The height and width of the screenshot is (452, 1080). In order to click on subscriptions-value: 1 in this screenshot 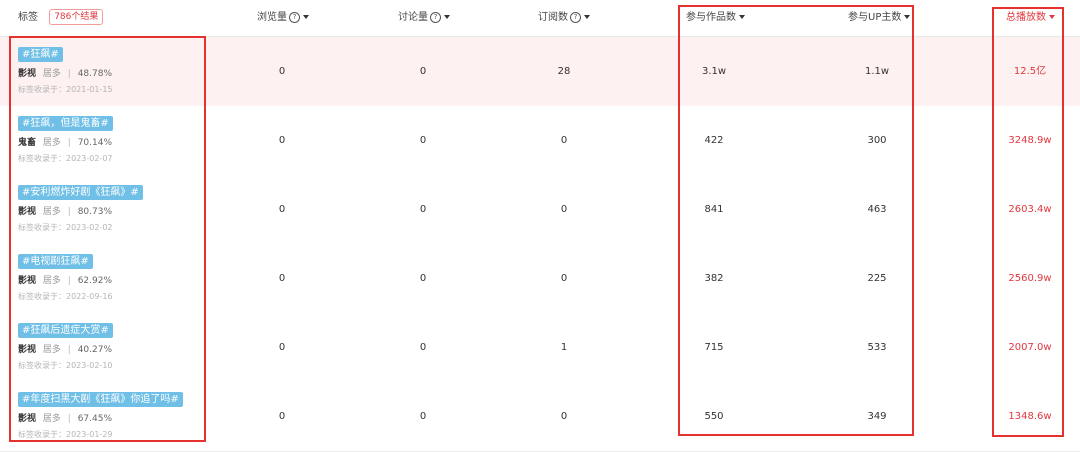, I will do `click(564, 347)`.